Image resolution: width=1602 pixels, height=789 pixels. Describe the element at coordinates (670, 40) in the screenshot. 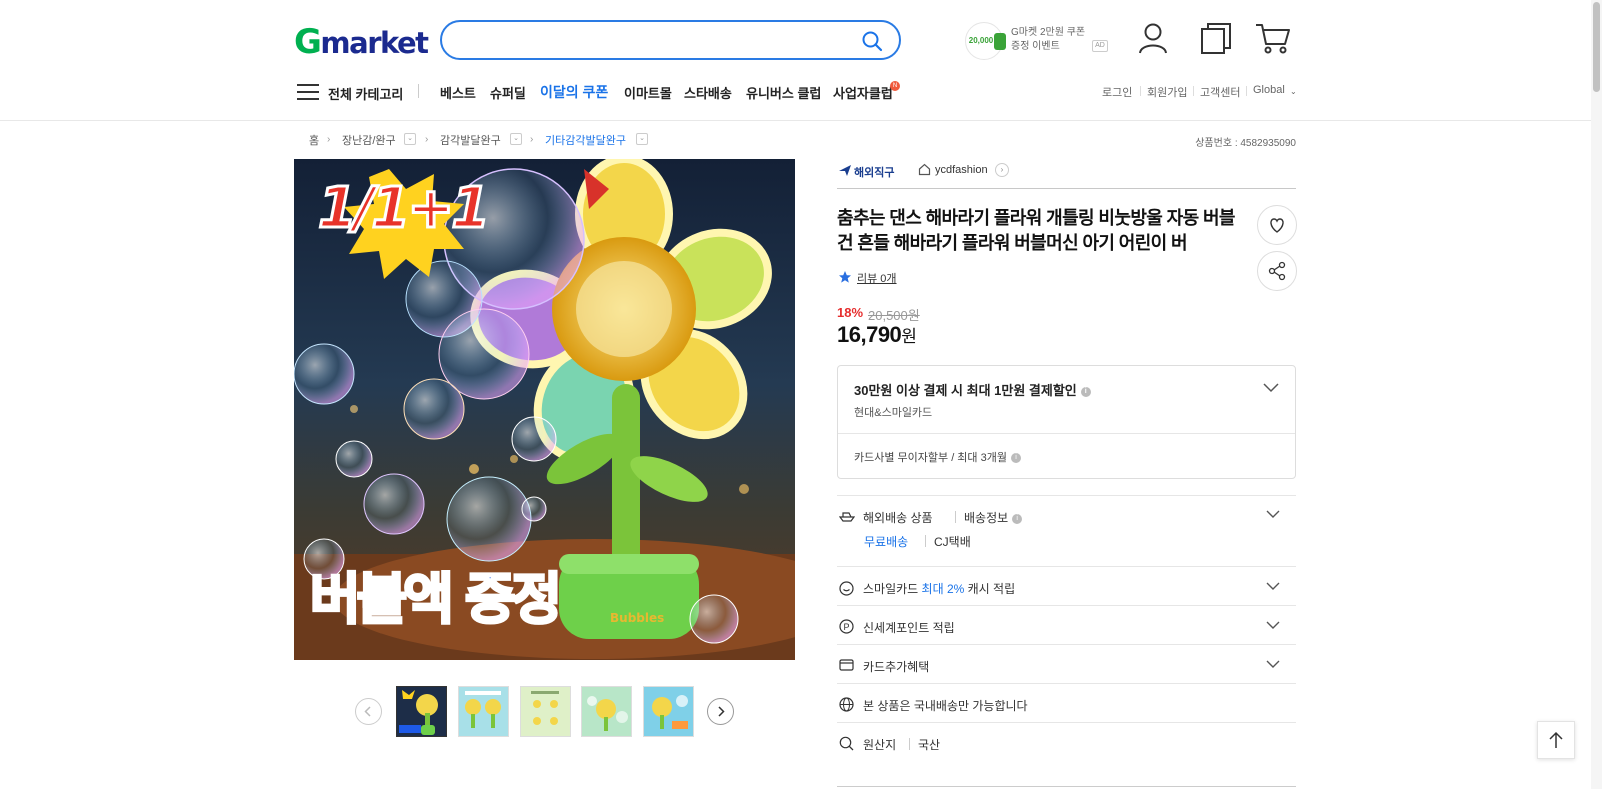

I see `search-input` at that location.